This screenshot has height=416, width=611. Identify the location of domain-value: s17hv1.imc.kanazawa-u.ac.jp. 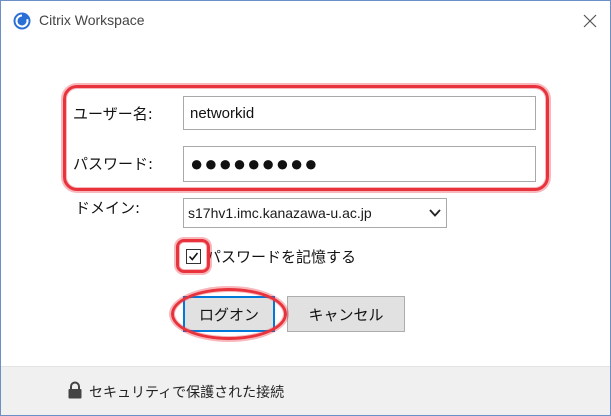
(280, 213).